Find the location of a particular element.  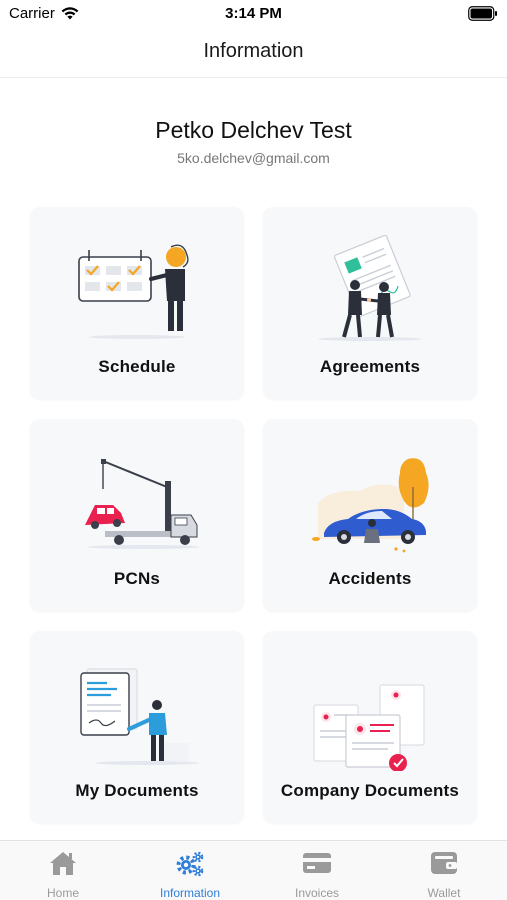

page-title: Information is located at coordinates (253, 51).